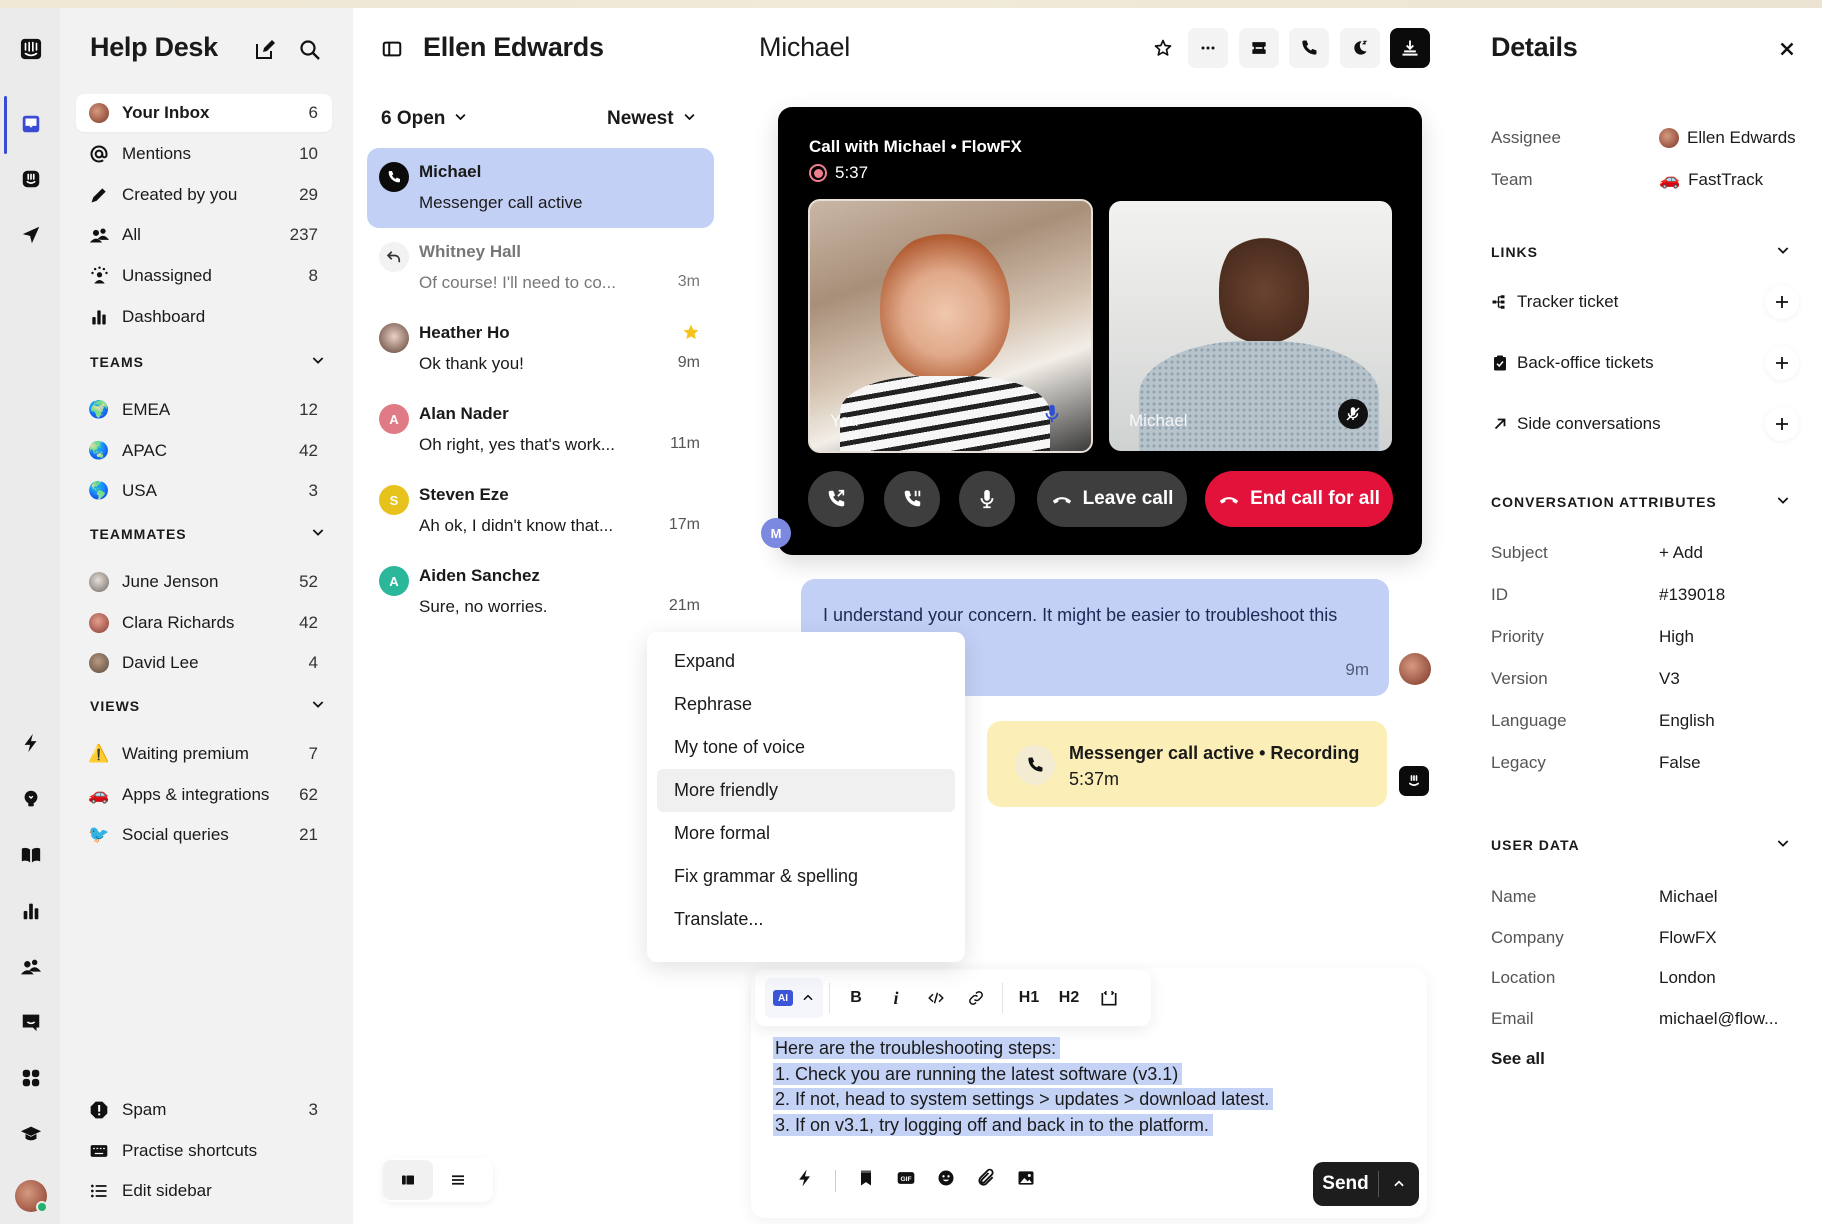 Image resolution: width=1822 pixels, height=1224 pixels. I want to click on sidebar-item-view-apps: 🚗 Apps & integrations 62, so click(204, 795).